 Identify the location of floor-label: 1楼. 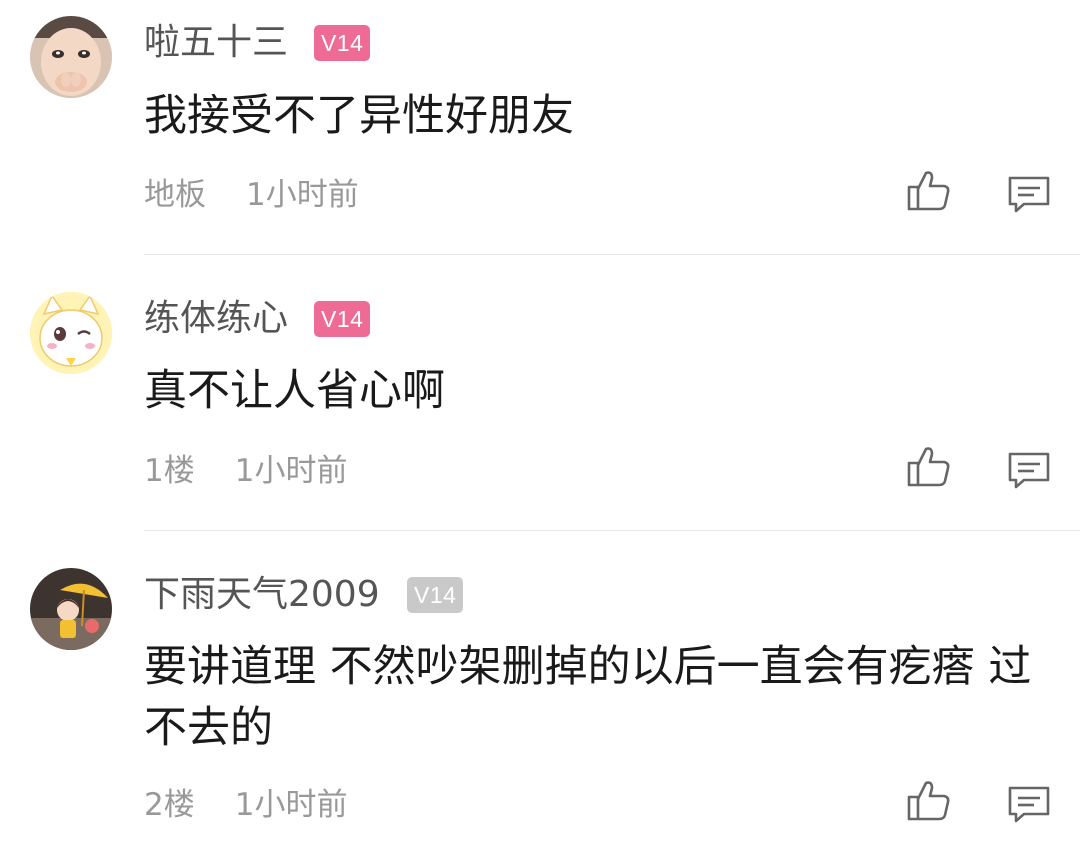
(169, 471).